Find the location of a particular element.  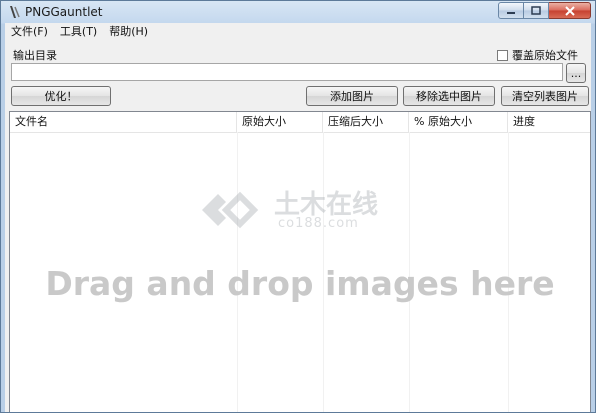

optimize-button: 优化！ is located at coordinates (61, 96).